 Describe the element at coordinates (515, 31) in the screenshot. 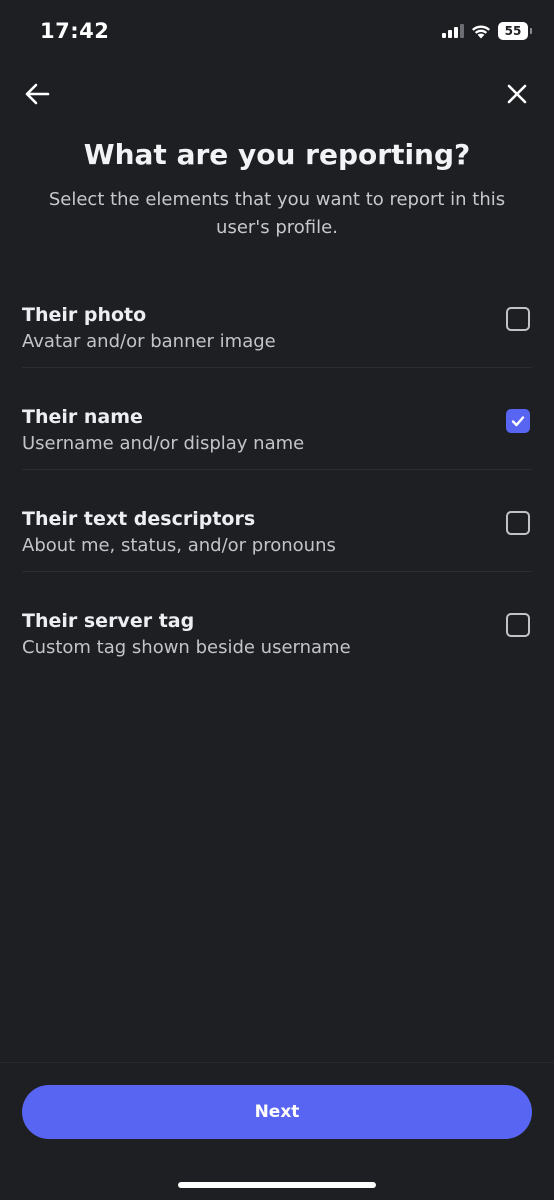

I see `battery-icon: 55` at that location.